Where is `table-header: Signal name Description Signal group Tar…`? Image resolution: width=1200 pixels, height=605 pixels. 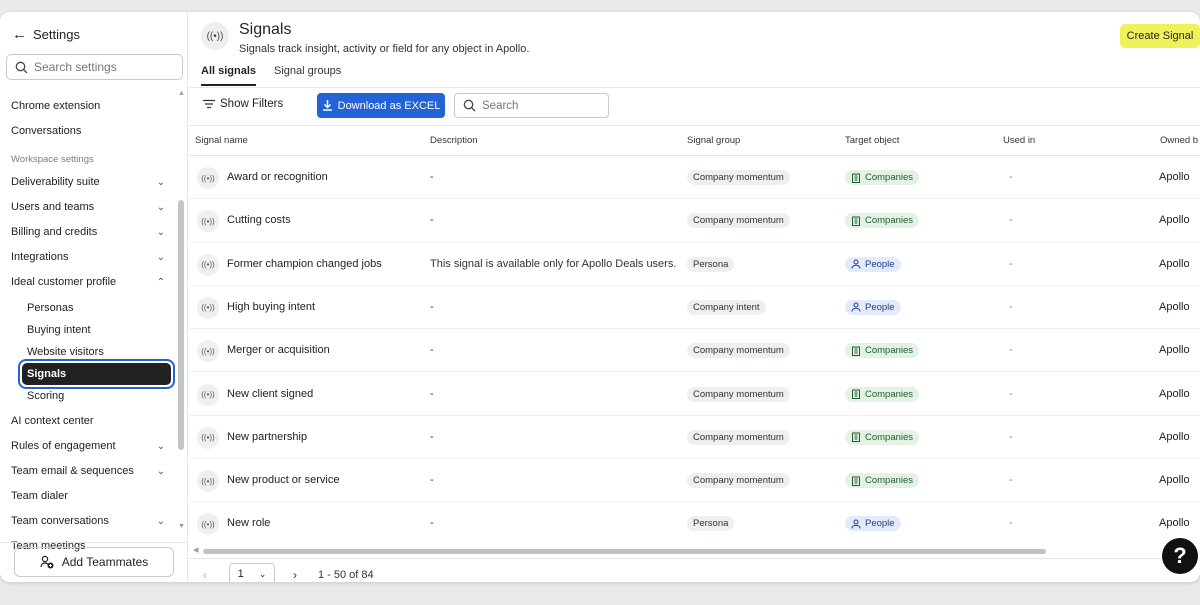
table-header: Signal name Description Signal group Tar… is located at coordinates (694, 141).